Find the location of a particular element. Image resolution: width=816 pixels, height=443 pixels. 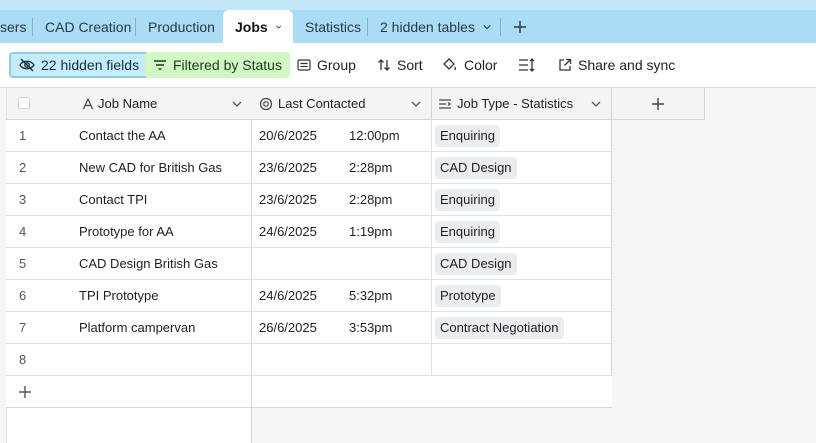

row-number: 4 is located at coordinates (23, 231).